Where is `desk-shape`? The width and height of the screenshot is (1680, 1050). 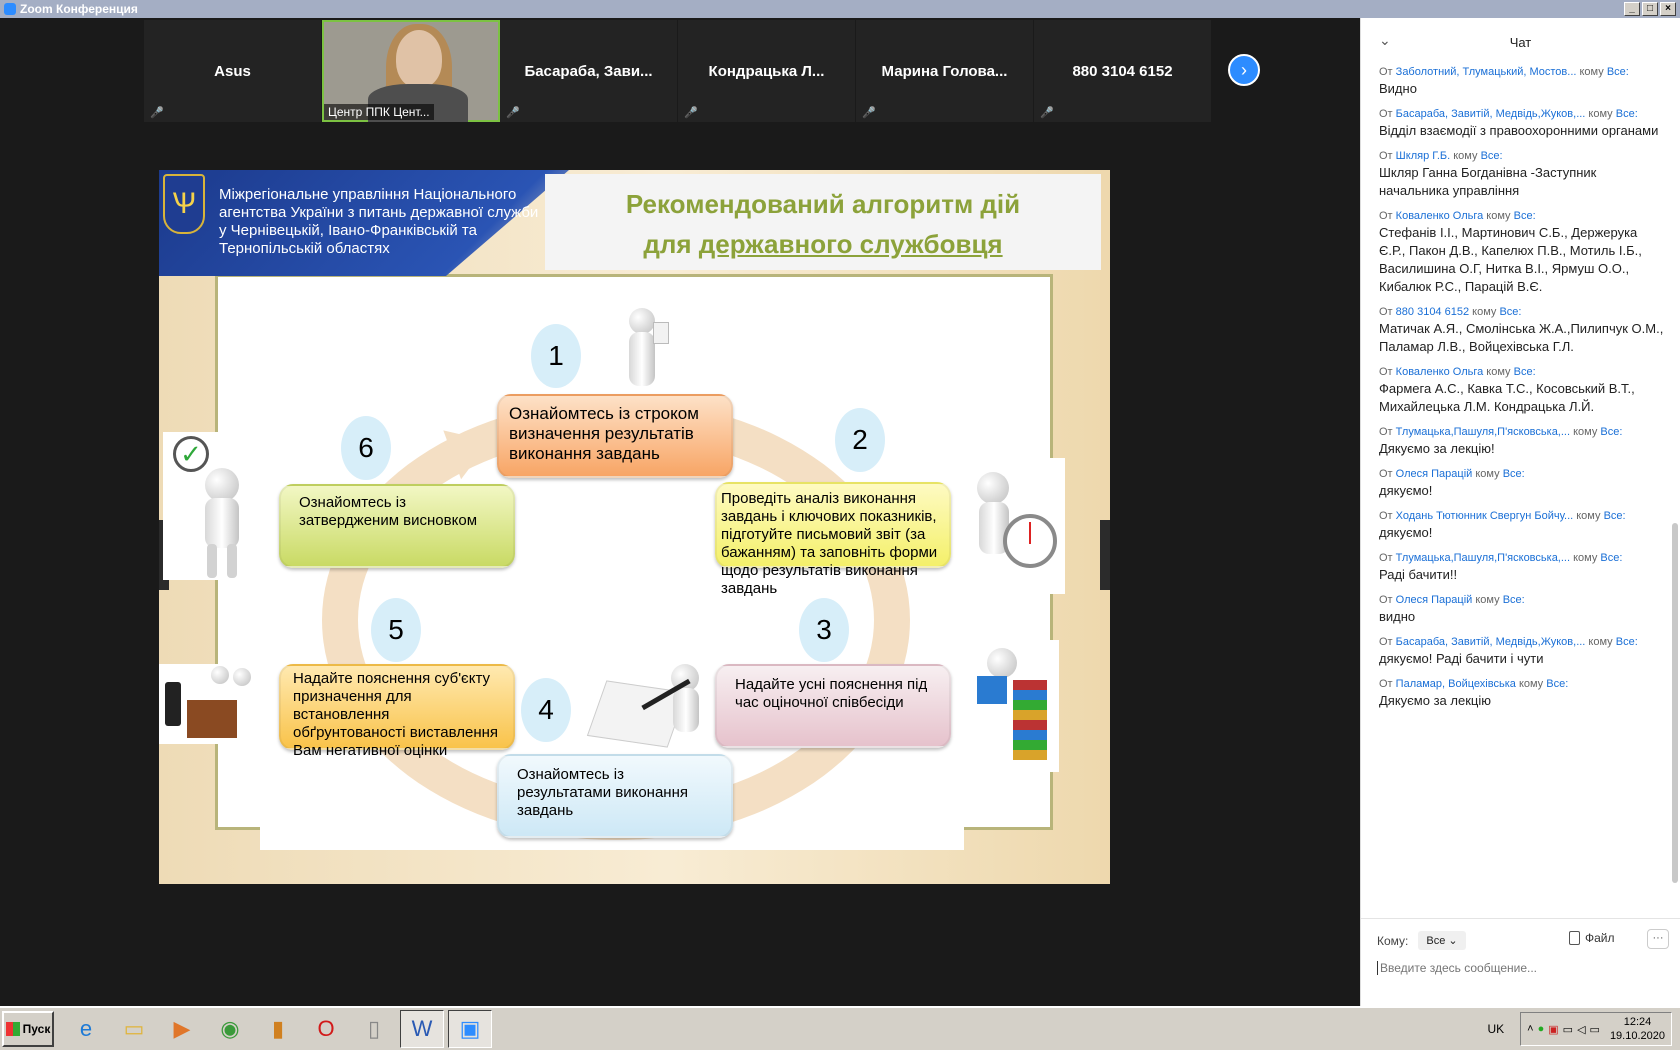
desk-shape is located at coordinates (212, 719).